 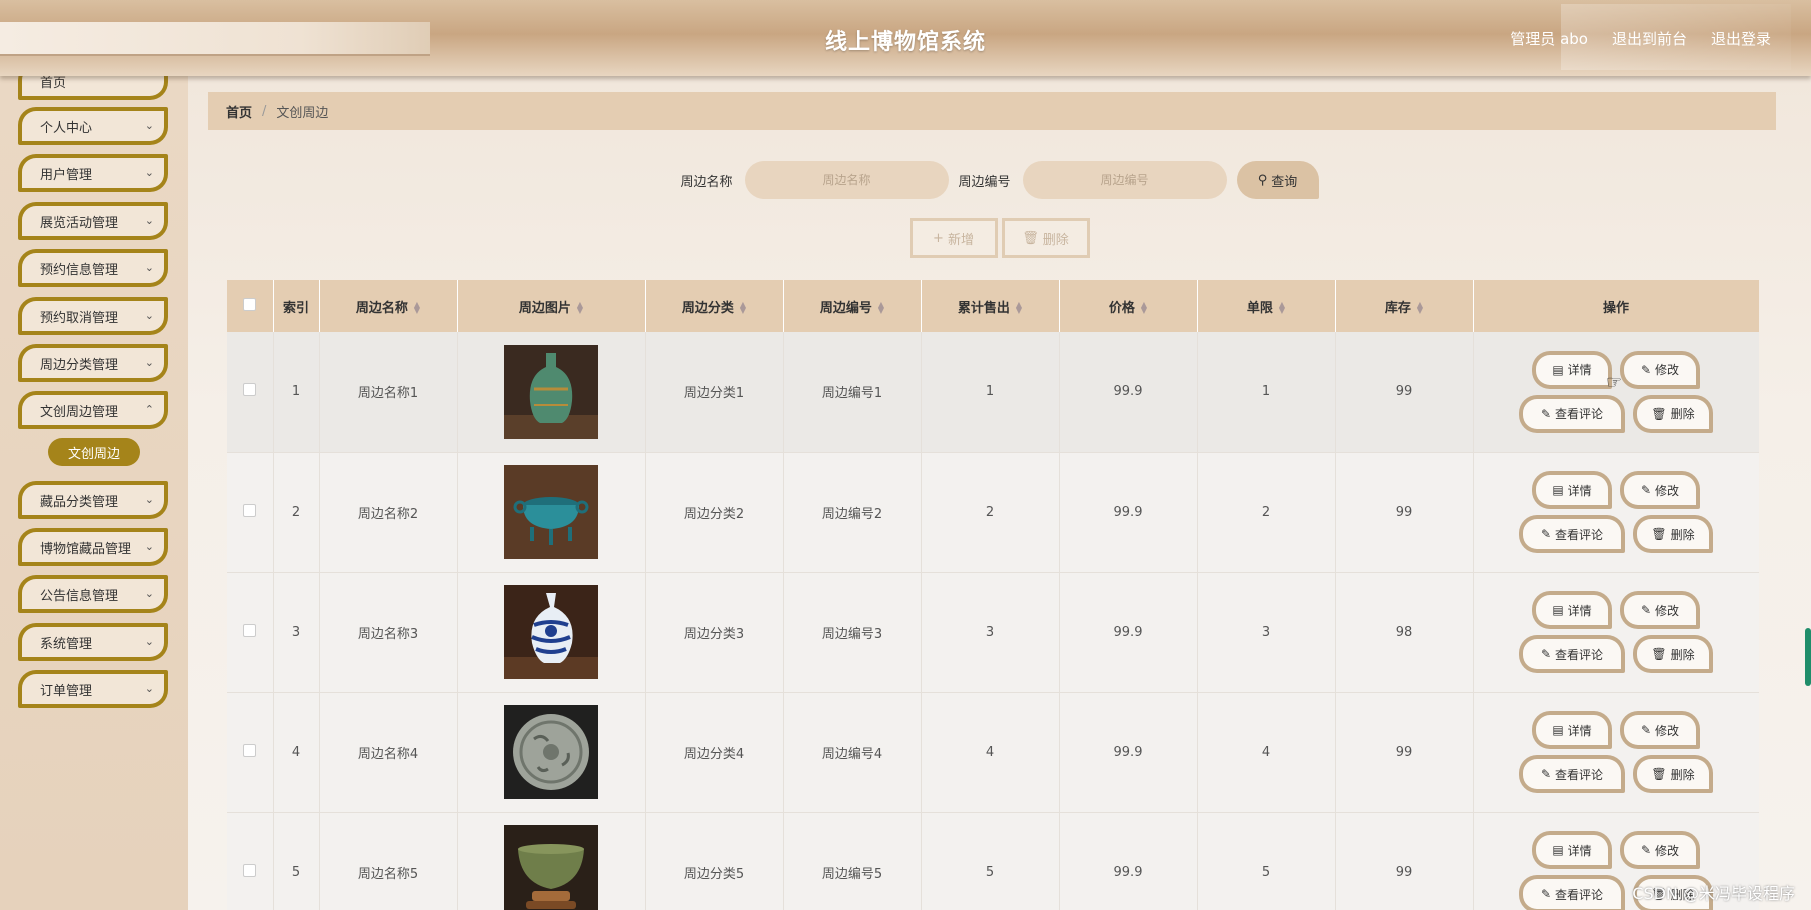 What do you see at coordinates (990, 306) in the screenshot?
I see `column-header-sold: 累计售出 ▲ ▼` at bounding box center [990, 306].